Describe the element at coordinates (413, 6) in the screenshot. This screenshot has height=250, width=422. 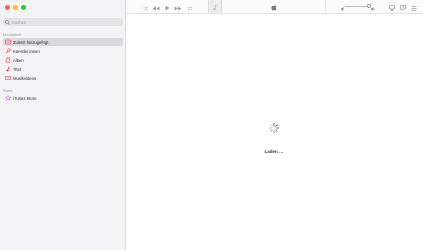
I see `queue-button` at that location.